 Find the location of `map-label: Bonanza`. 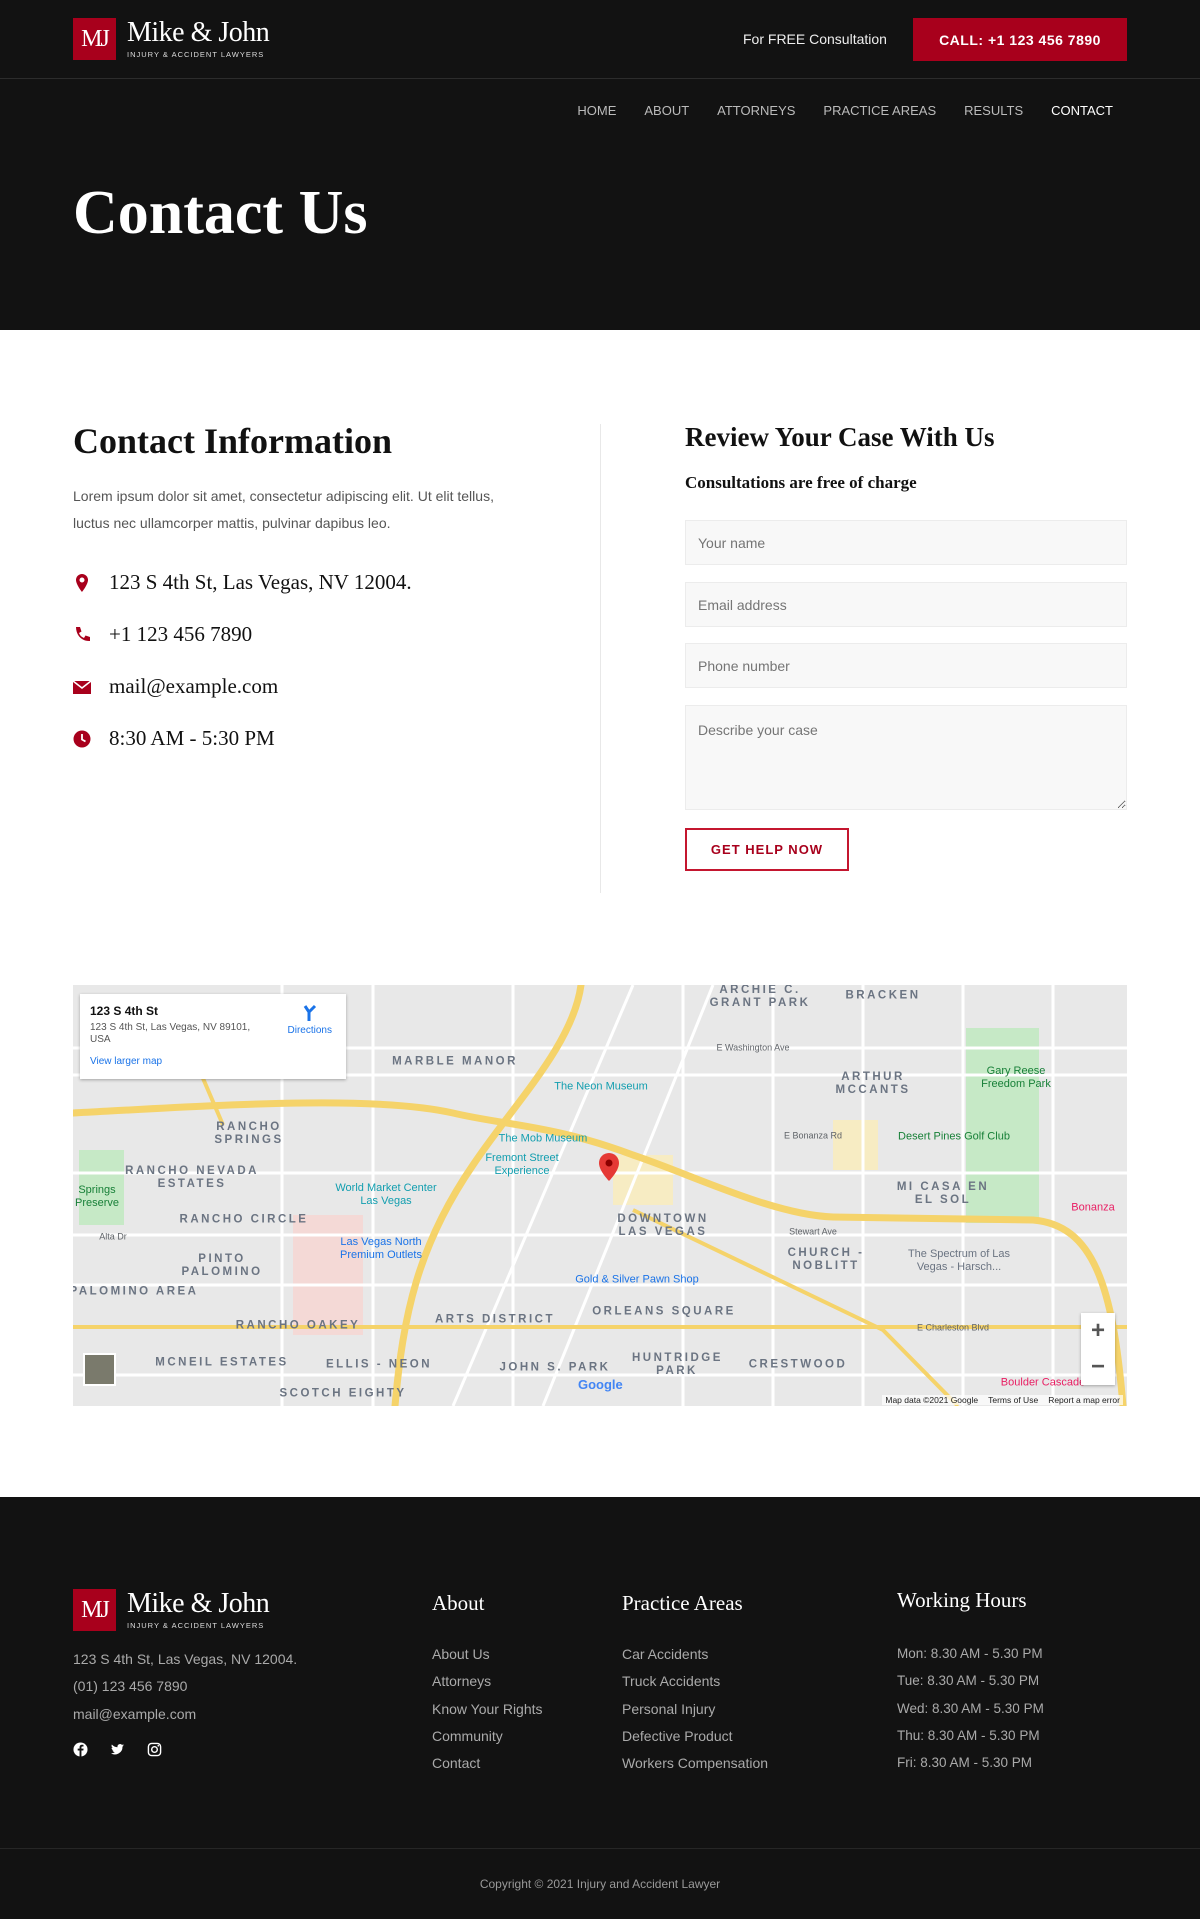

map-label: Bonanza is located at coordinates (1093, 1207).